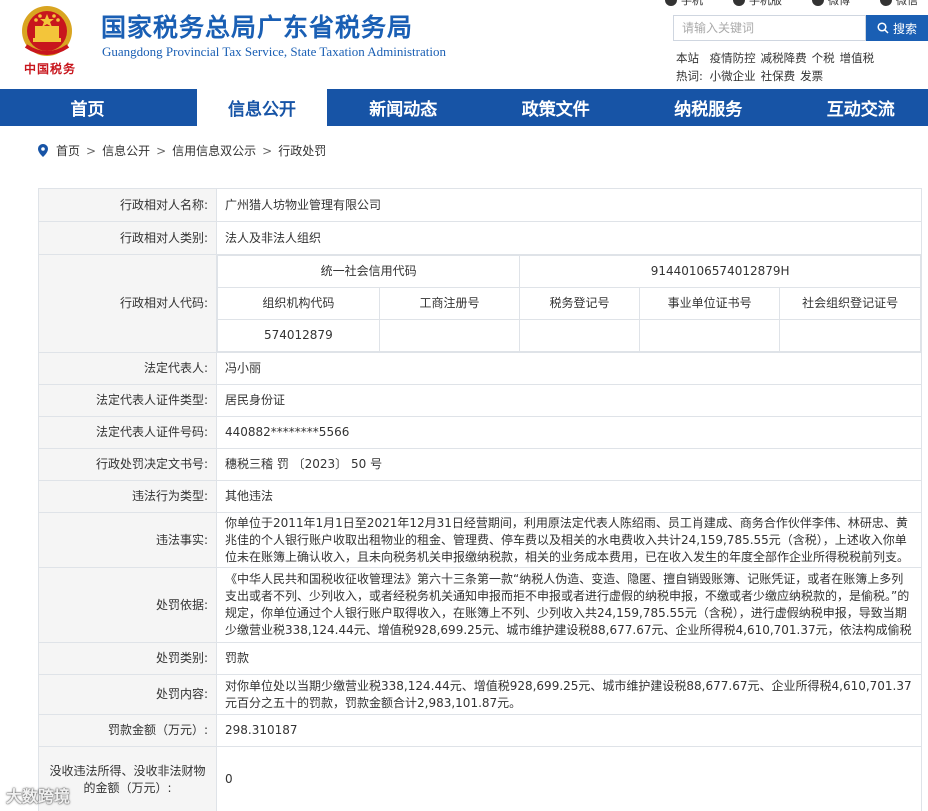 This screenshot has height=811, width=928. Describe the element at coordinates (127, 368) in the screenshot. I see `field-label: 法定代表人:` at that location.